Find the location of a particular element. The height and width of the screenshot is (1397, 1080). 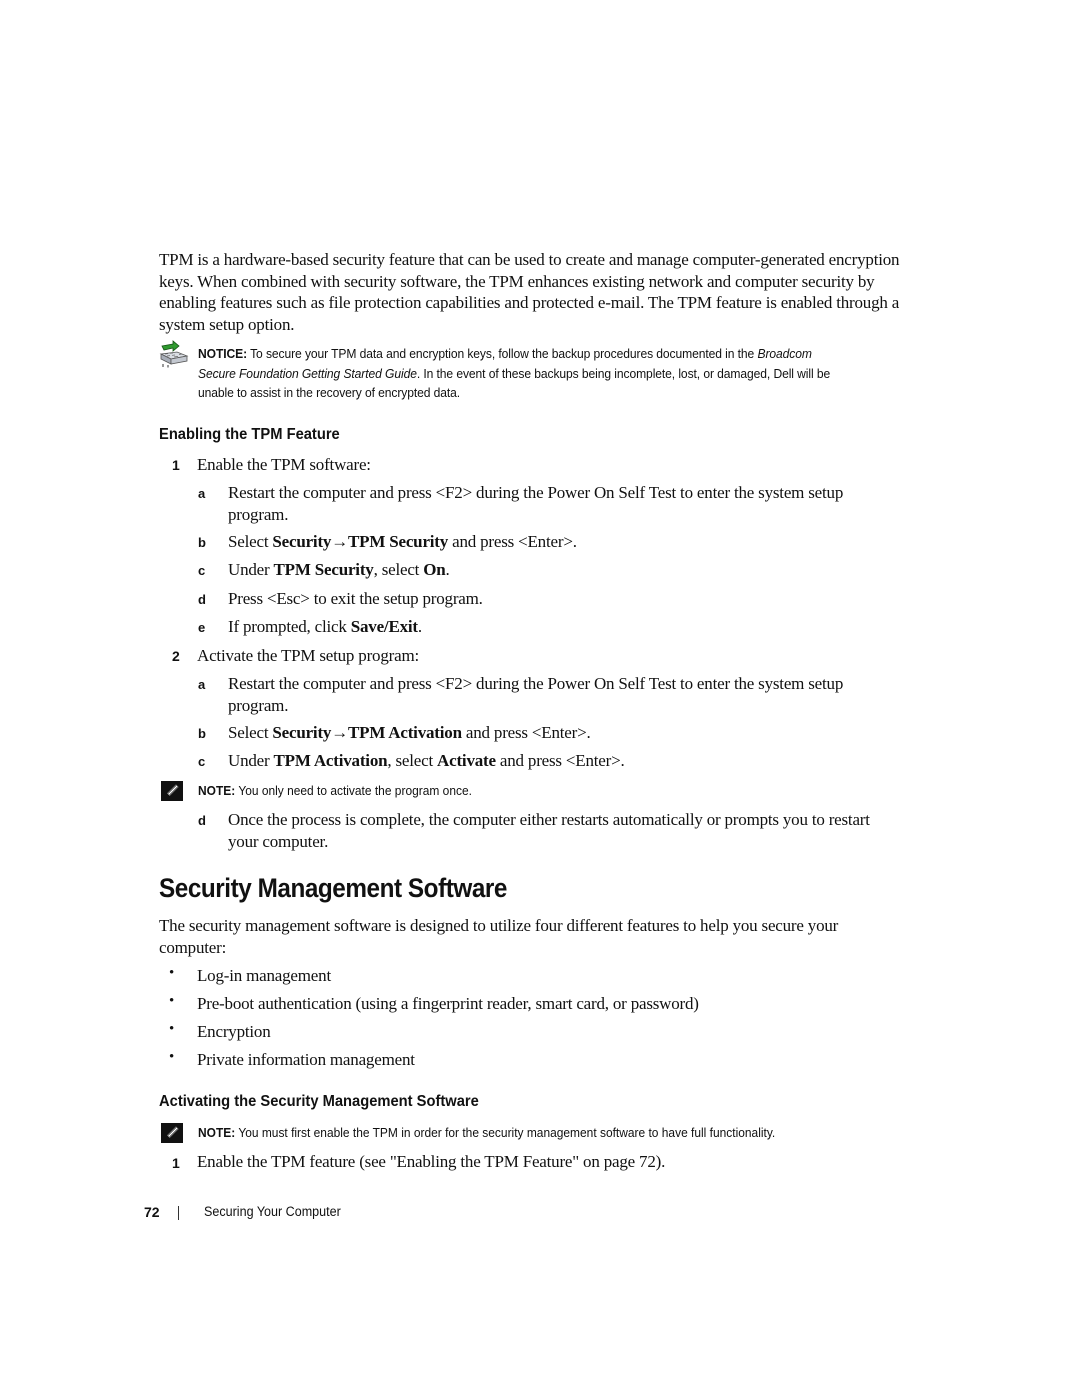

substep-letter: e is located at coordinates (202, 627).